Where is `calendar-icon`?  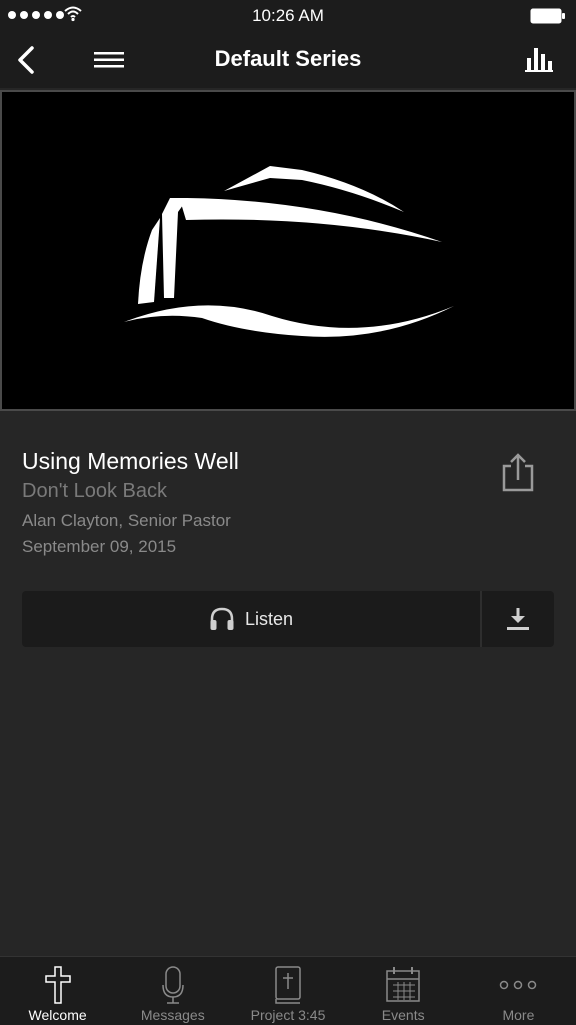 calendar-icon is located at coordinates (403, 984).